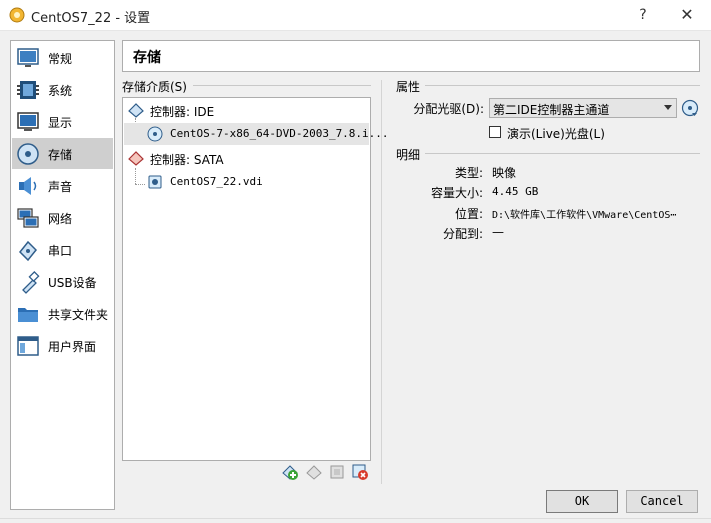  Describe the element at coordinates (556, 133) in the screenshot. I see `live-cd-label: 演示(Live)光盘(L)` at that location.